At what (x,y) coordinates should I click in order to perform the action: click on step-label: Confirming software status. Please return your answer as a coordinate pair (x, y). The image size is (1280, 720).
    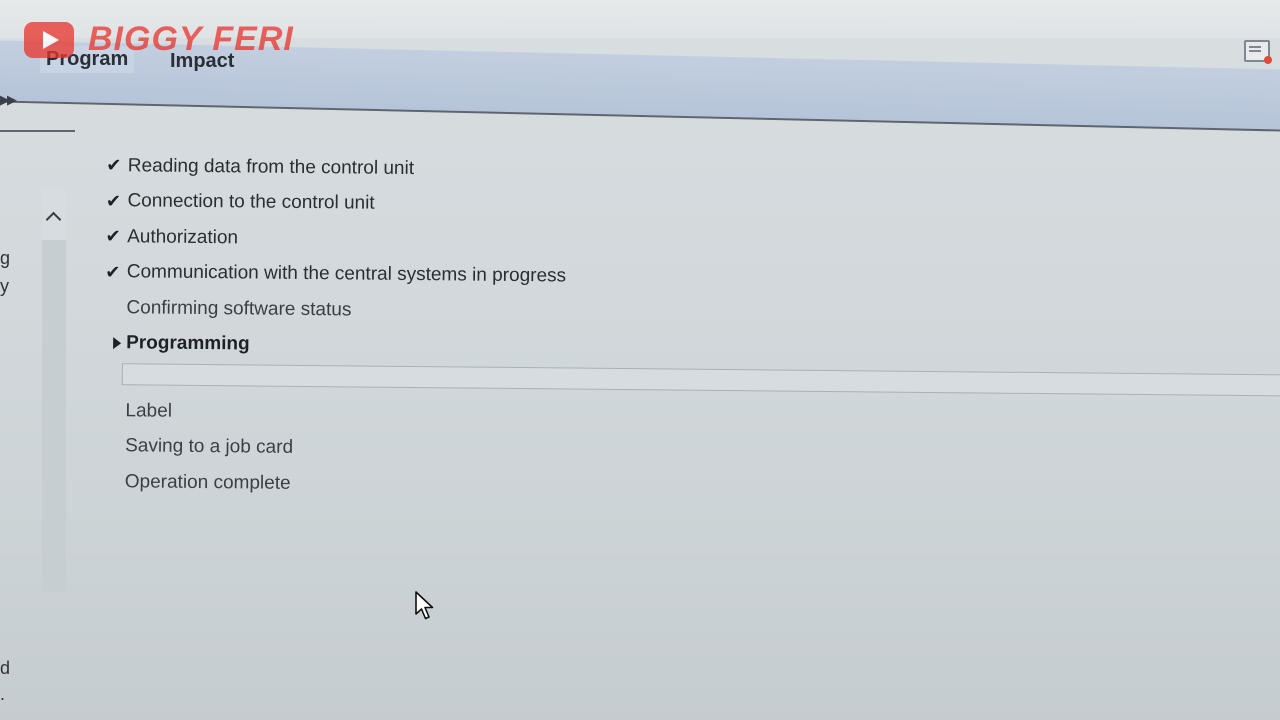
    Looking at the image, I should click on (239, 309).